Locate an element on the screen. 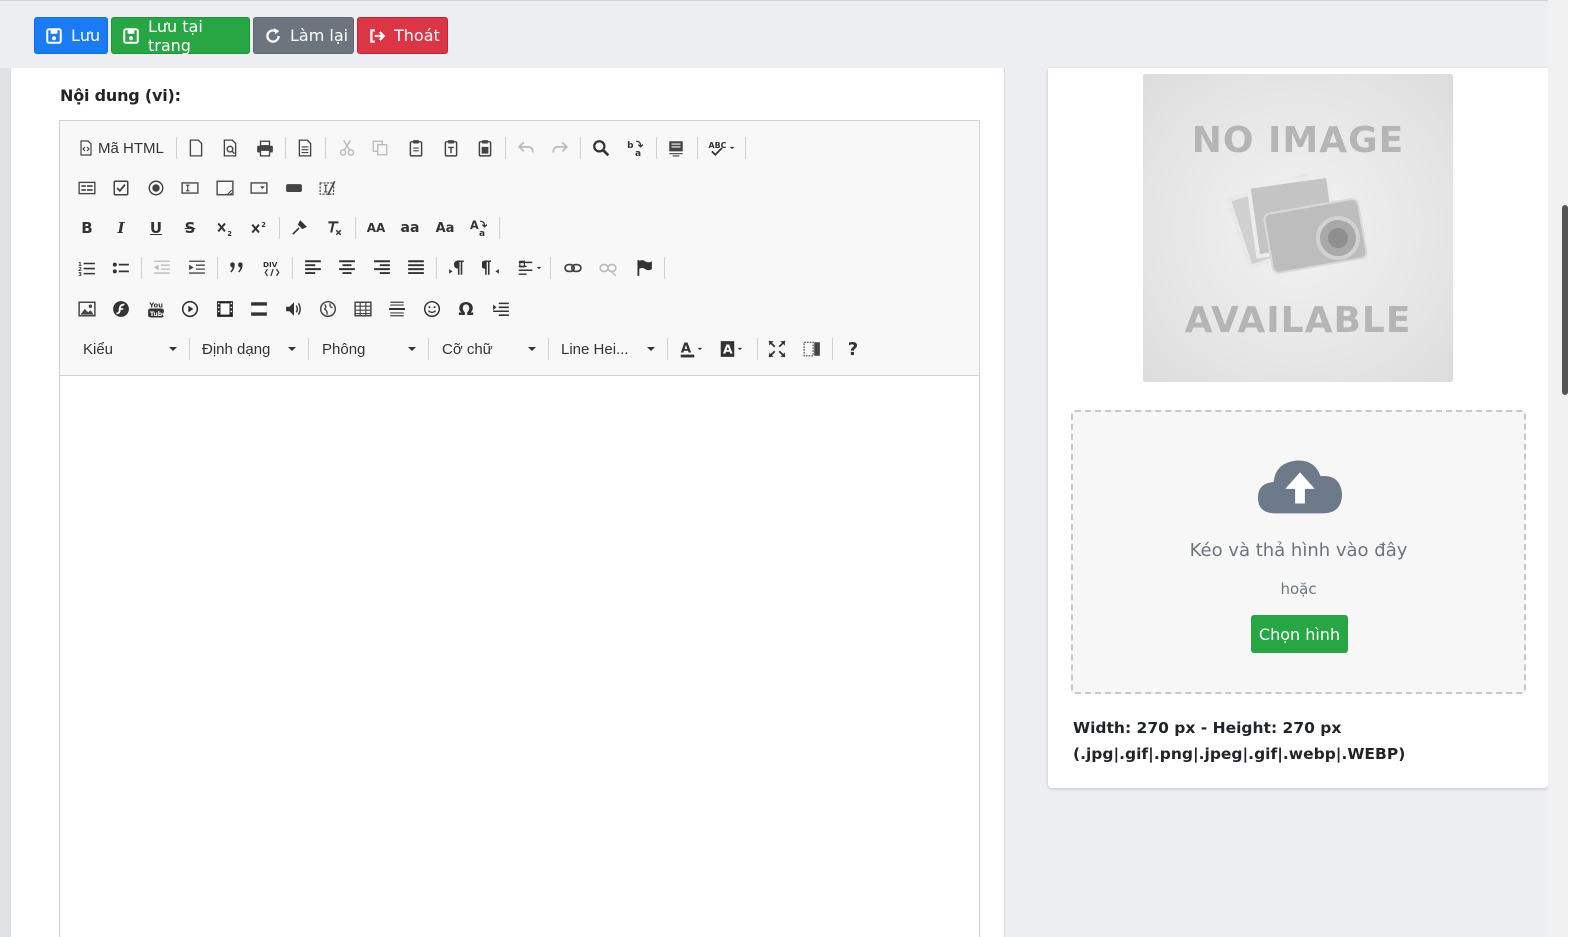 This screenshot has width=1588, height=937. show-blocks-icon is located at coordinates (812, 349).